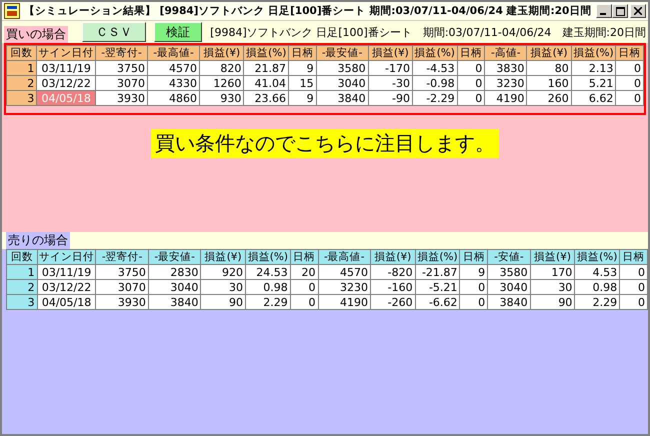 The height and width of the screenshot is (436, 650). I want to click on table-cell: 3580, so click(342, 68).